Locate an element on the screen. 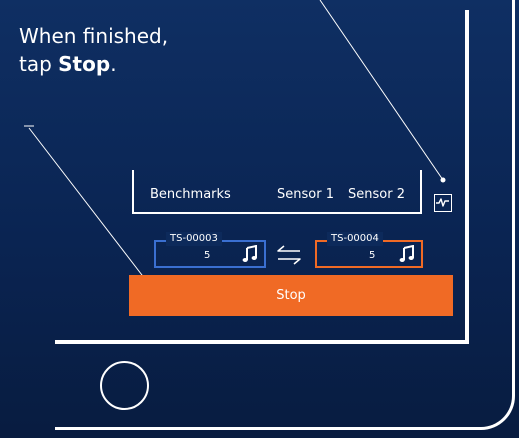 Image resolution: width=519 pixels, height=438 pixels. activity-icon-graphic is located at coordinates (442, 202).